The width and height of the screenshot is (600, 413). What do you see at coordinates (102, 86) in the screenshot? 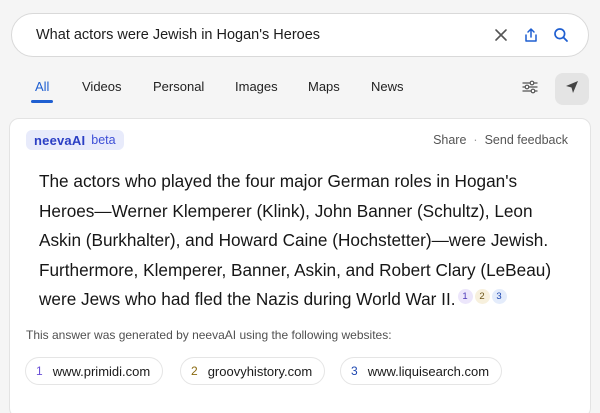
I see `tab-videos: Videos` at bounding box center [102, 86].